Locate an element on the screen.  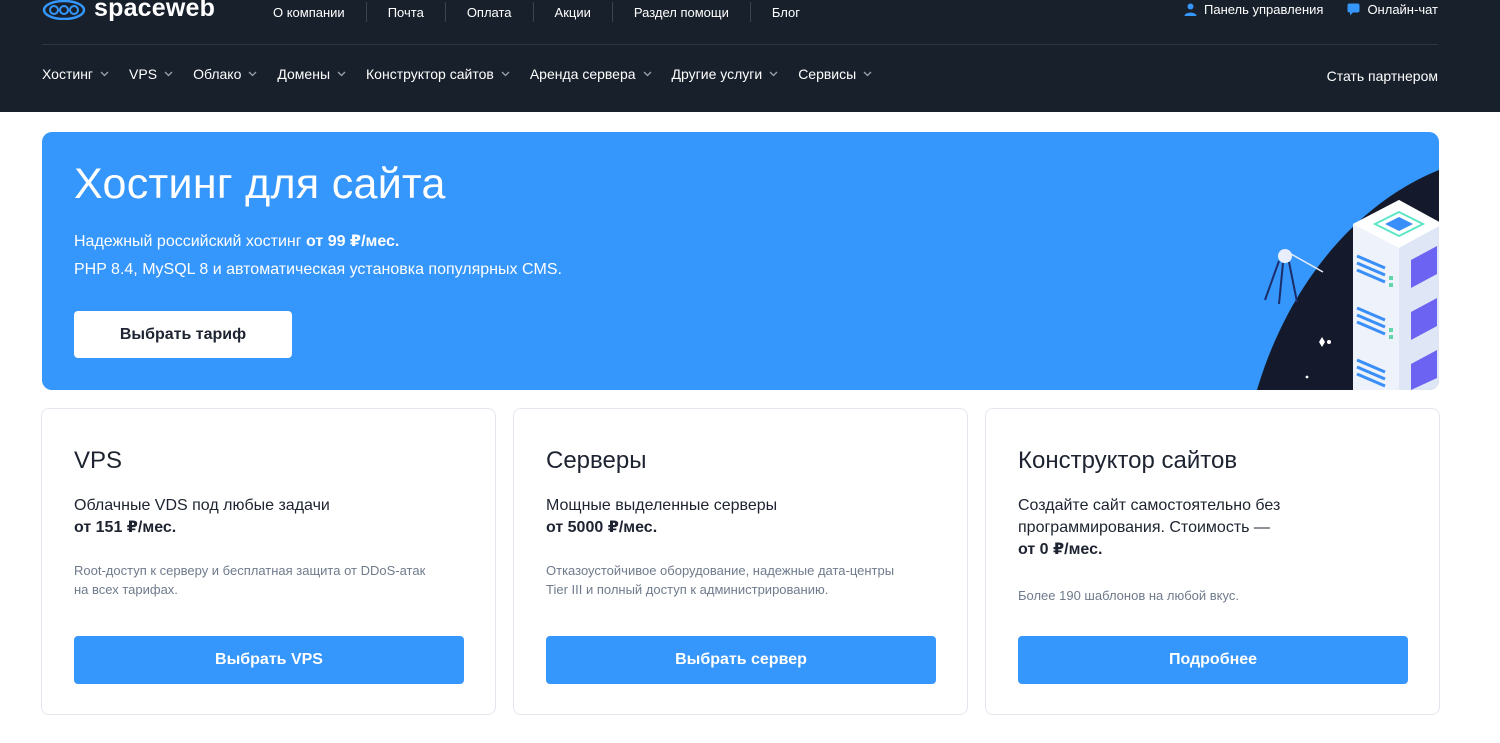
top-right-links: Панель управления Онлайн-чат is located at coordinates (1311, 9).